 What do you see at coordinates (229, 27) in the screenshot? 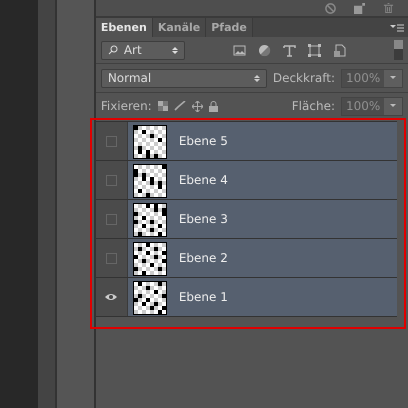
I see `panel-tab: Pfade` at bounding box center [229, 27].